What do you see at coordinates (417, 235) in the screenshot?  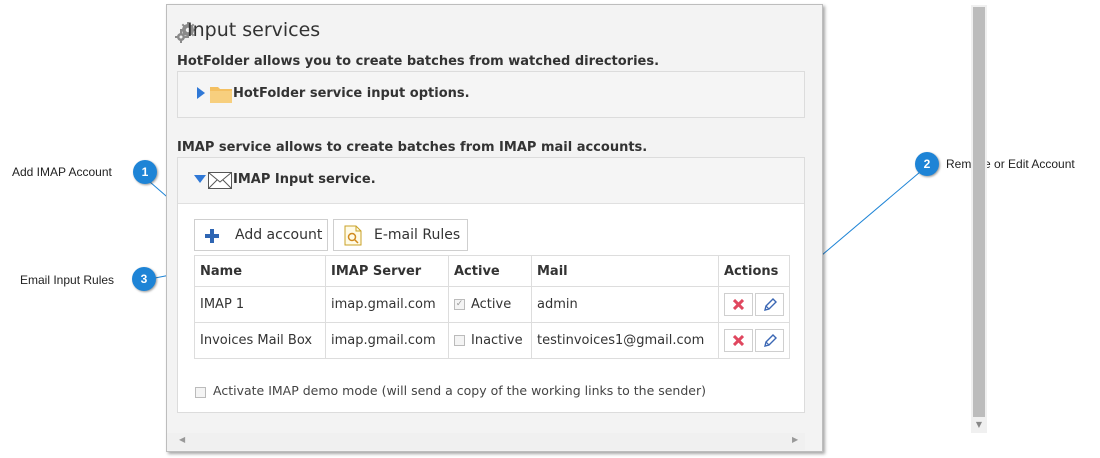 I see `email-rules-label: E-mail Rules` at bounding box center [417, 235].